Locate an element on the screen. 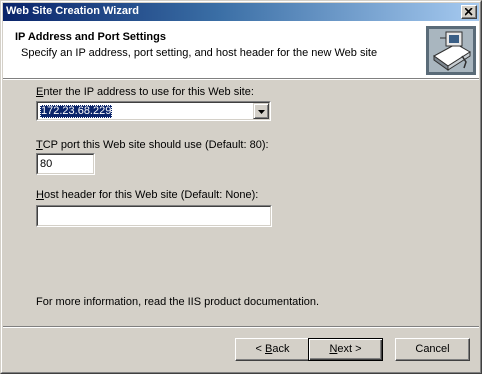 The image size is (482, 374). ip-address-value: 172.23.68.229 is located at coordinates (76, 111).